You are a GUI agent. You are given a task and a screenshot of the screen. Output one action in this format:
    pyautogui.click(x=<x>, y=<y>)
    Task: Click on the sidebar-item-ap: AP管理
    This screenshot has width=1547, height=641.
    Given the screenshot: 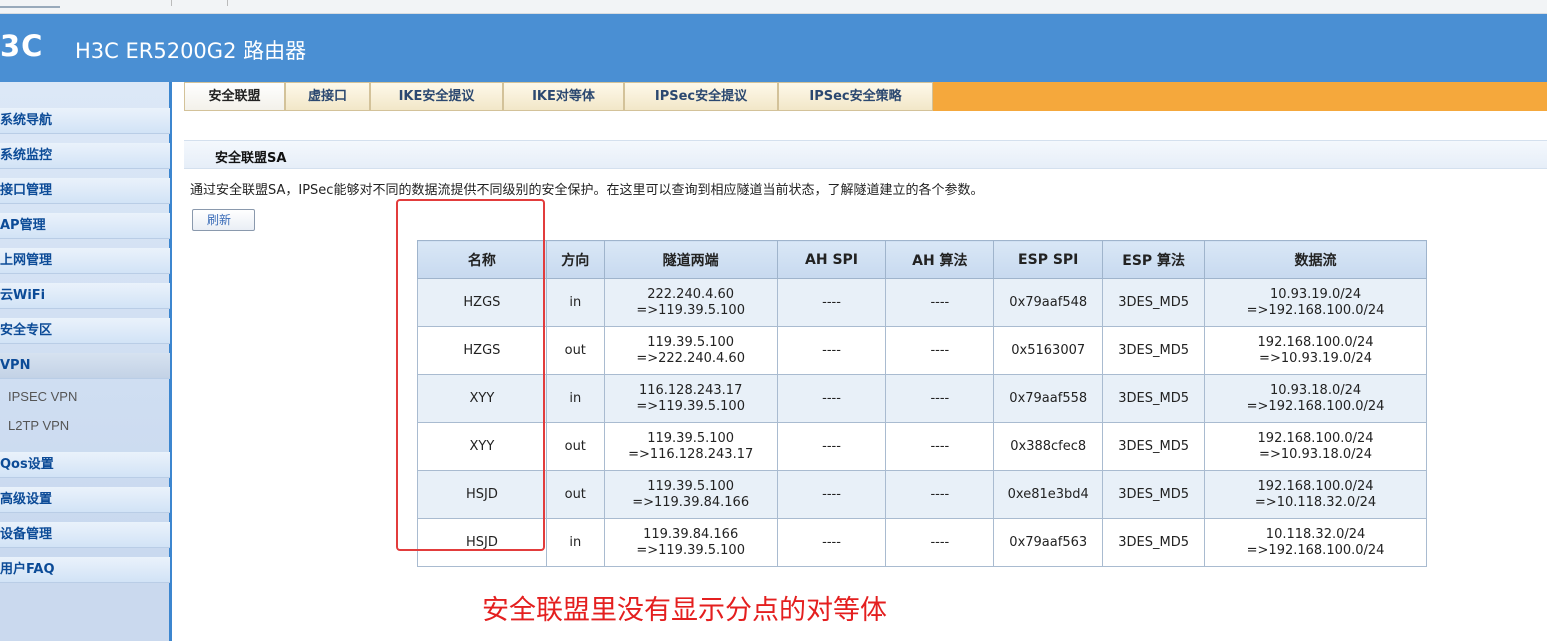 What is the action you would take?
    pyautogui.click(x=85, y=226)
    